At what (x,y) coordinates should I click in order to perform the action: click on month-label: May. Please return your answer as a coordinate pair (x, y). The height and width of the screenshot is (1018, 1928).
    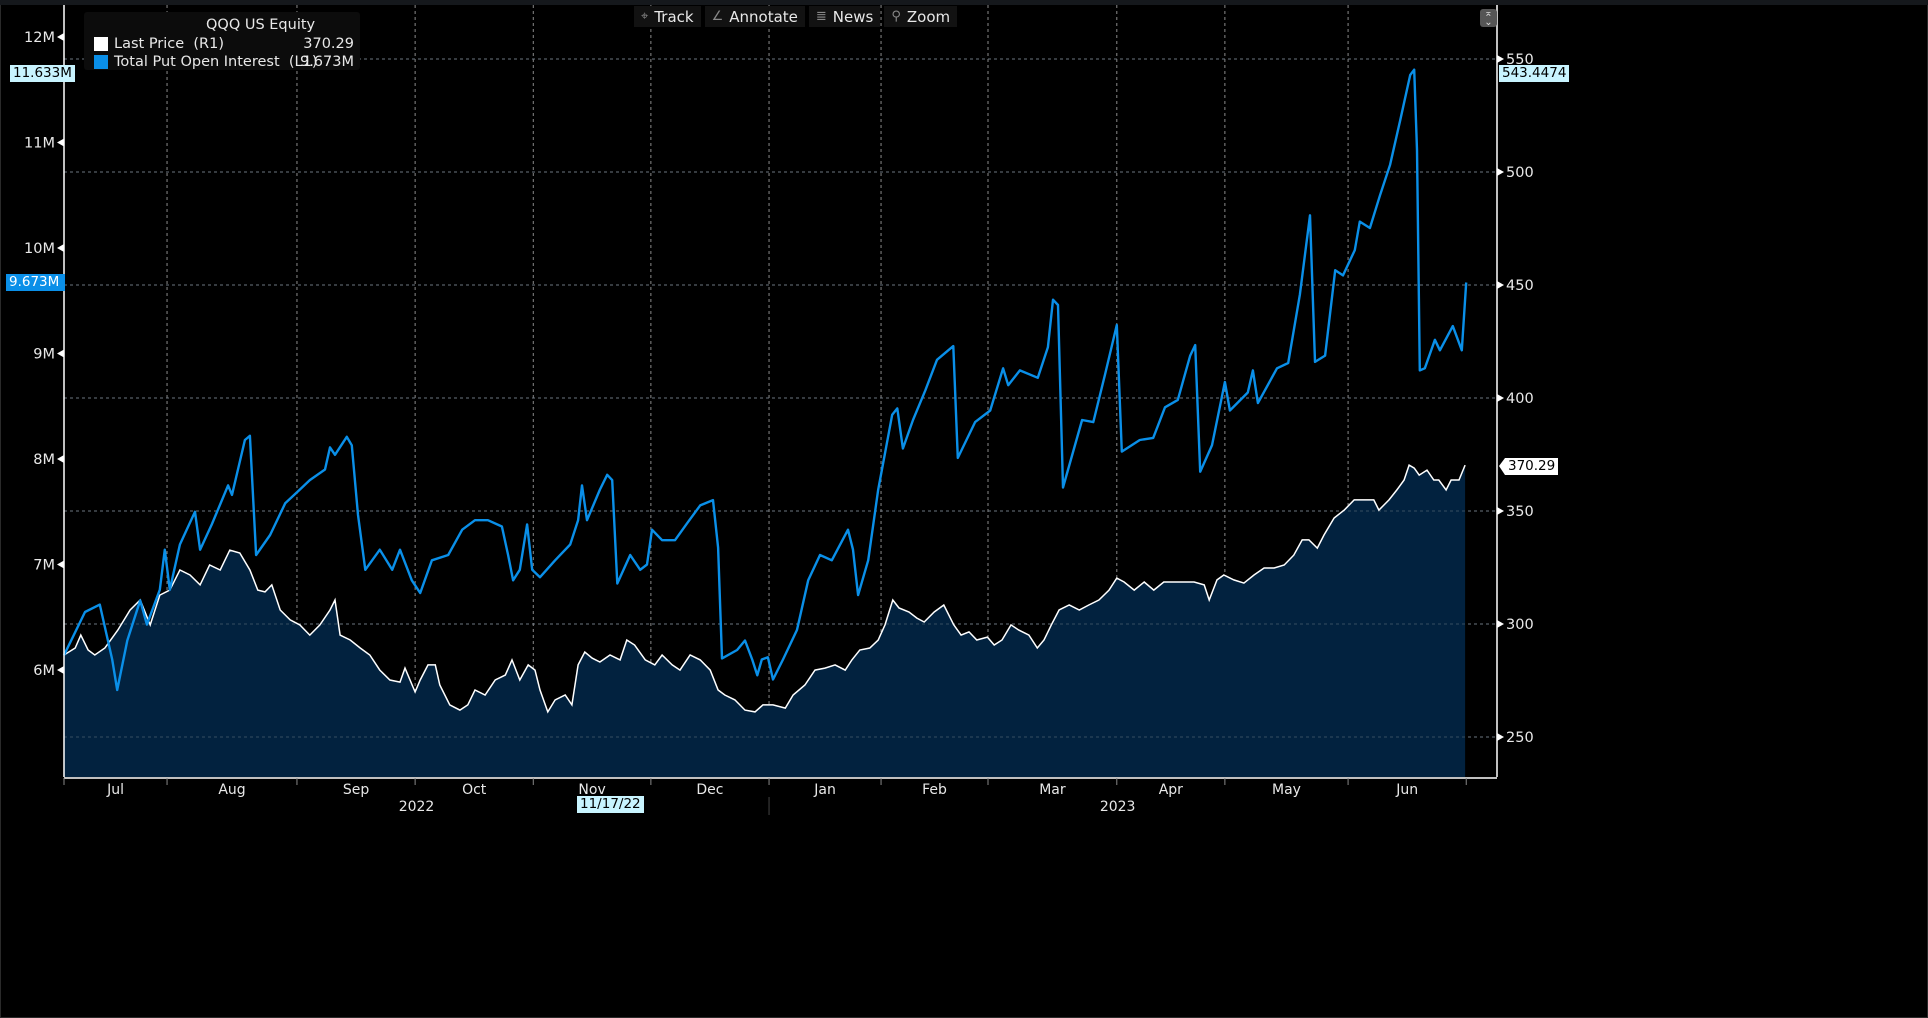
    Looking at the image, I should click on (1286, 790).